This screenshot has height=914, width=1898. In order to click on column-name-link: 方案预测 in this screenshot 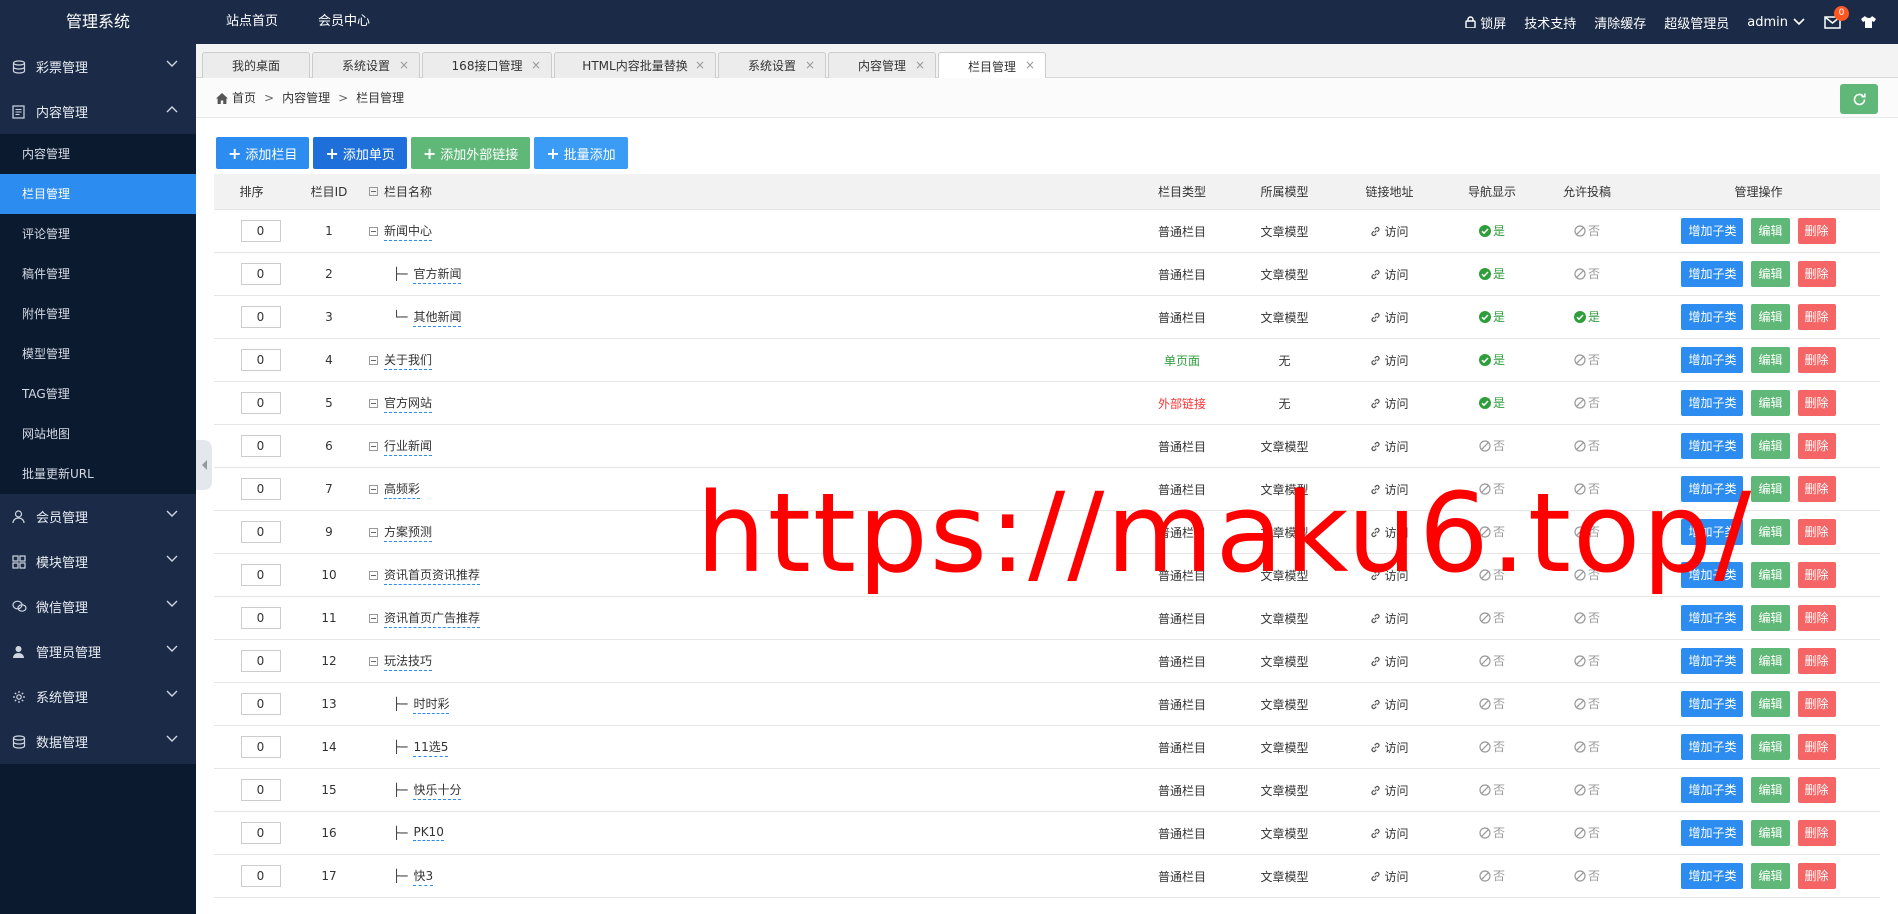, I will do `click(408, 532)`.